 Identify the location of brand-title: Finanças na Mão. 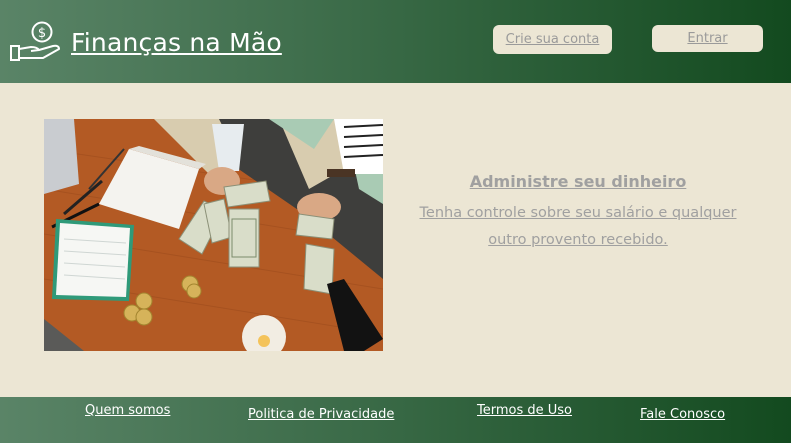
(176, 42).